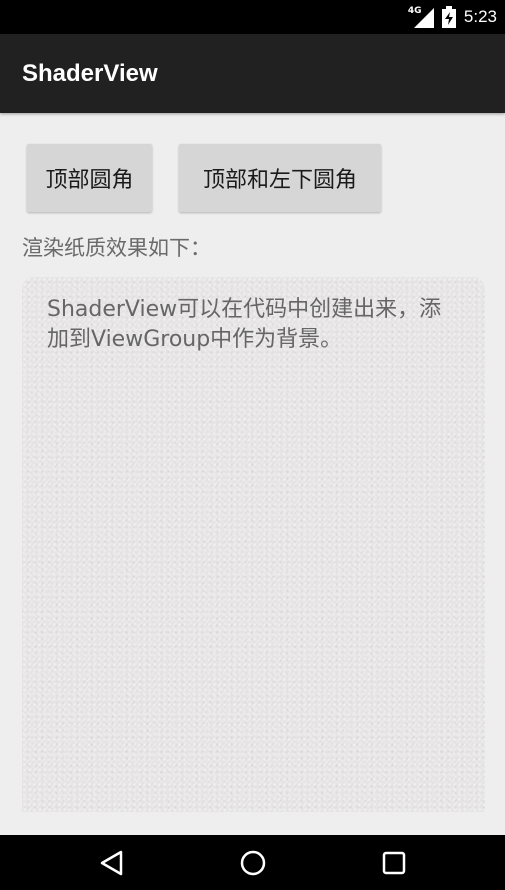  What do you see at coordinates (244, 324) in the screenshot?
I see `paper-text: ShaderView可以在代码中创建出来，添加到ViewGroup中作为背景。` at bounding box center [244, 324].